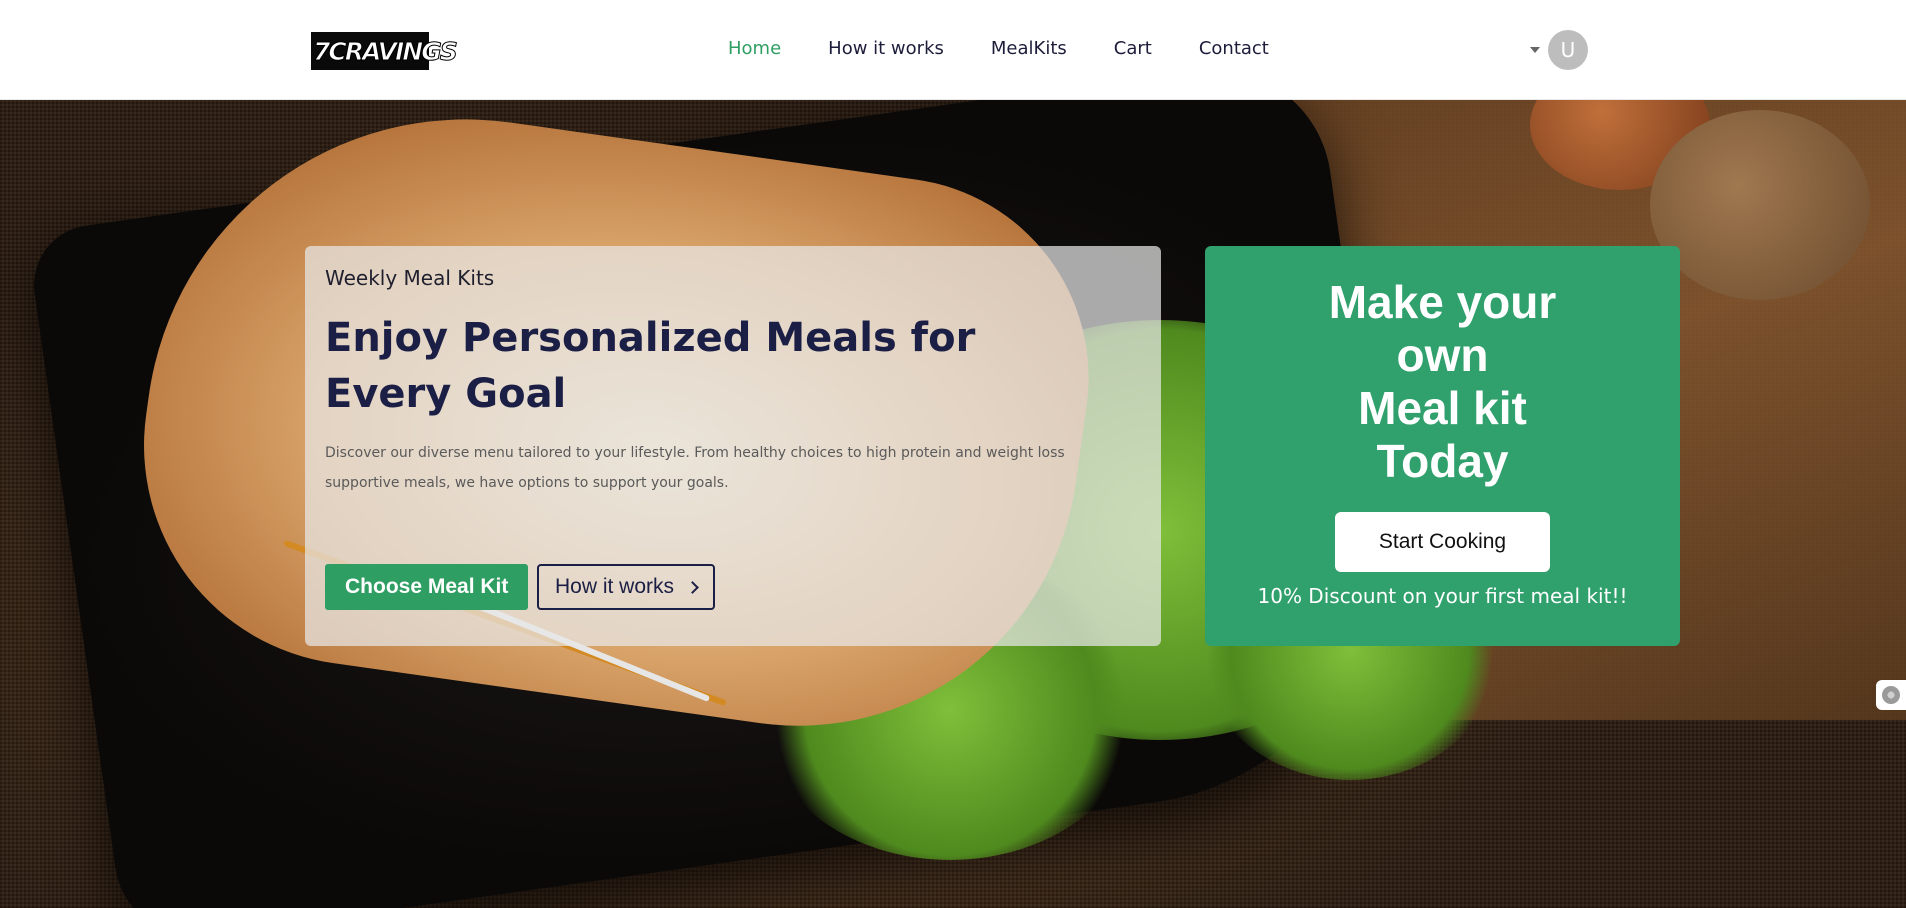 The height and width of the screenshot is (908, 1906). Describe the element at coordinates (427, 587) in the screenshot. I see `choose-meal-kit-button: Choose Meal Kit` at that location.